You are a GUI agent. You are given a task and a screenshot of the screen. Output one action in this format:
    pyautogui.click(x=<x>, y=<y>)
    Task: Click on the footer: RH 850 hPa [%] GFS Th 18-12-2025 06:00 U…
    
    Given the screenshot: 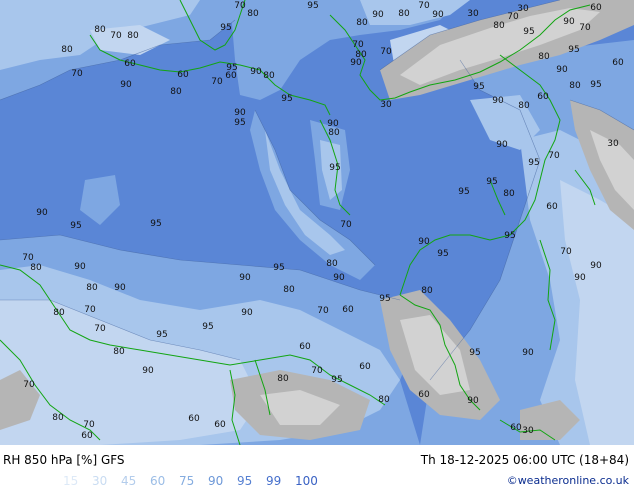 What is the action you would take?
    pyautogui.click(x=317, y=467)
    